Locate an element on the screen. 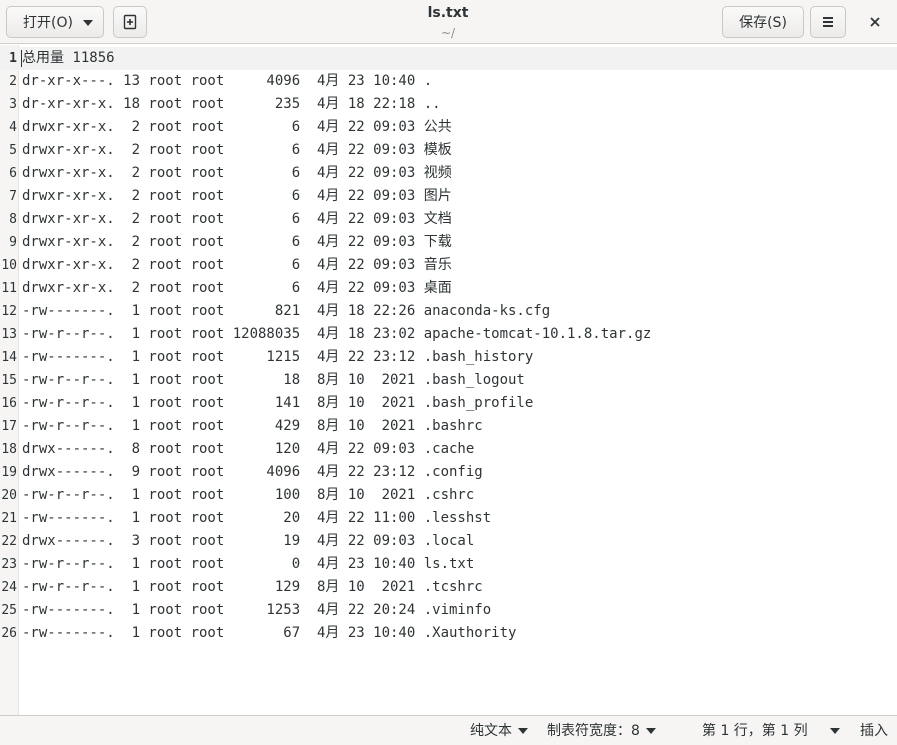  tab-width-selector: 制表符宽度：8 is located at coordinates (601, 731).